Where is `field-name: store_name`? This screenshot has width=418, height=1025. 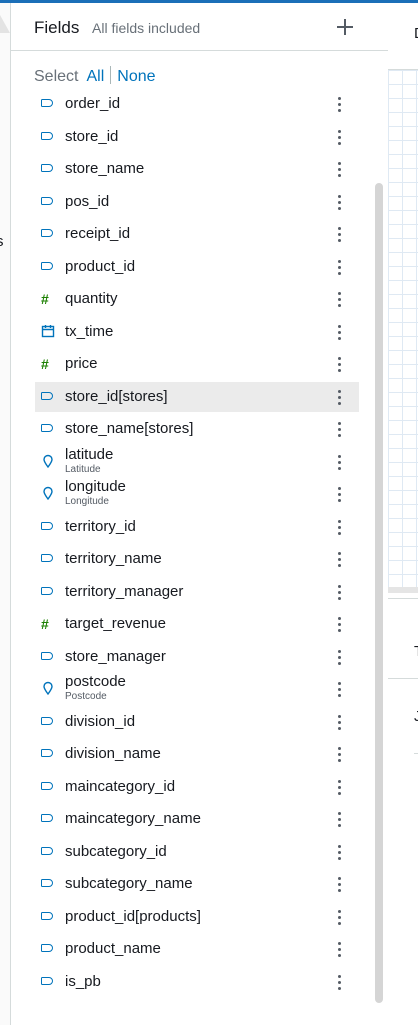
field-name: store_name is located at coordinates (105, 168).